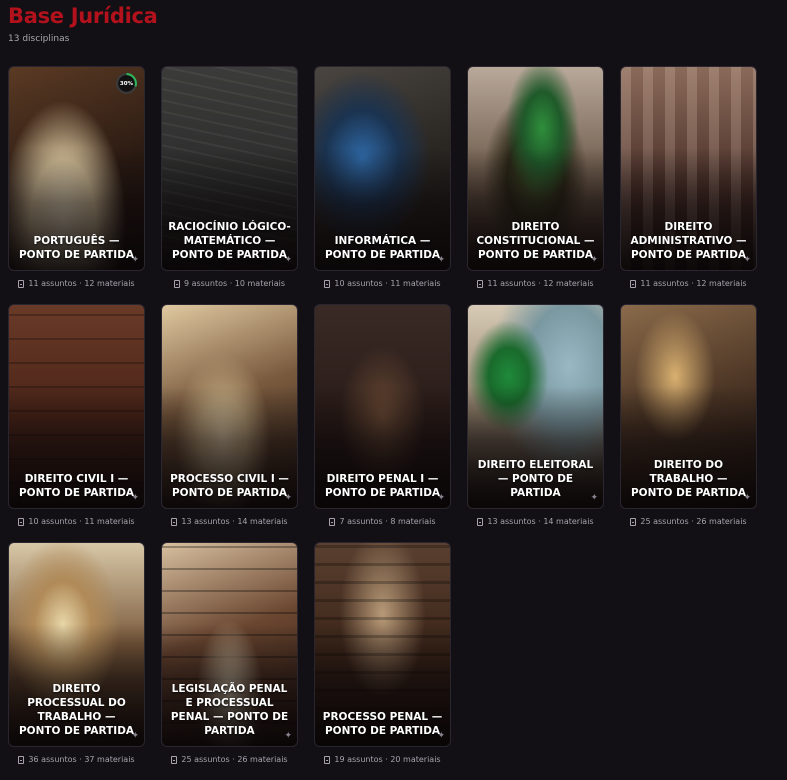 The height and width of the screenshot is (780, 787). I want to click on card-meta-text: 36 assuntos · 37 materiais, so click(81, 759).